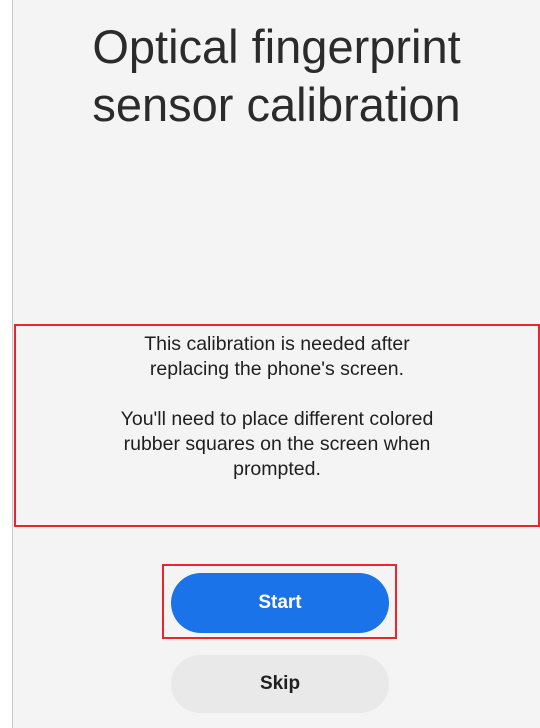 This screenshot has width=540, height=728. Describe the element at coordinates (280, 684) in the screenshot. I see `skip-button: Skip` at that location.